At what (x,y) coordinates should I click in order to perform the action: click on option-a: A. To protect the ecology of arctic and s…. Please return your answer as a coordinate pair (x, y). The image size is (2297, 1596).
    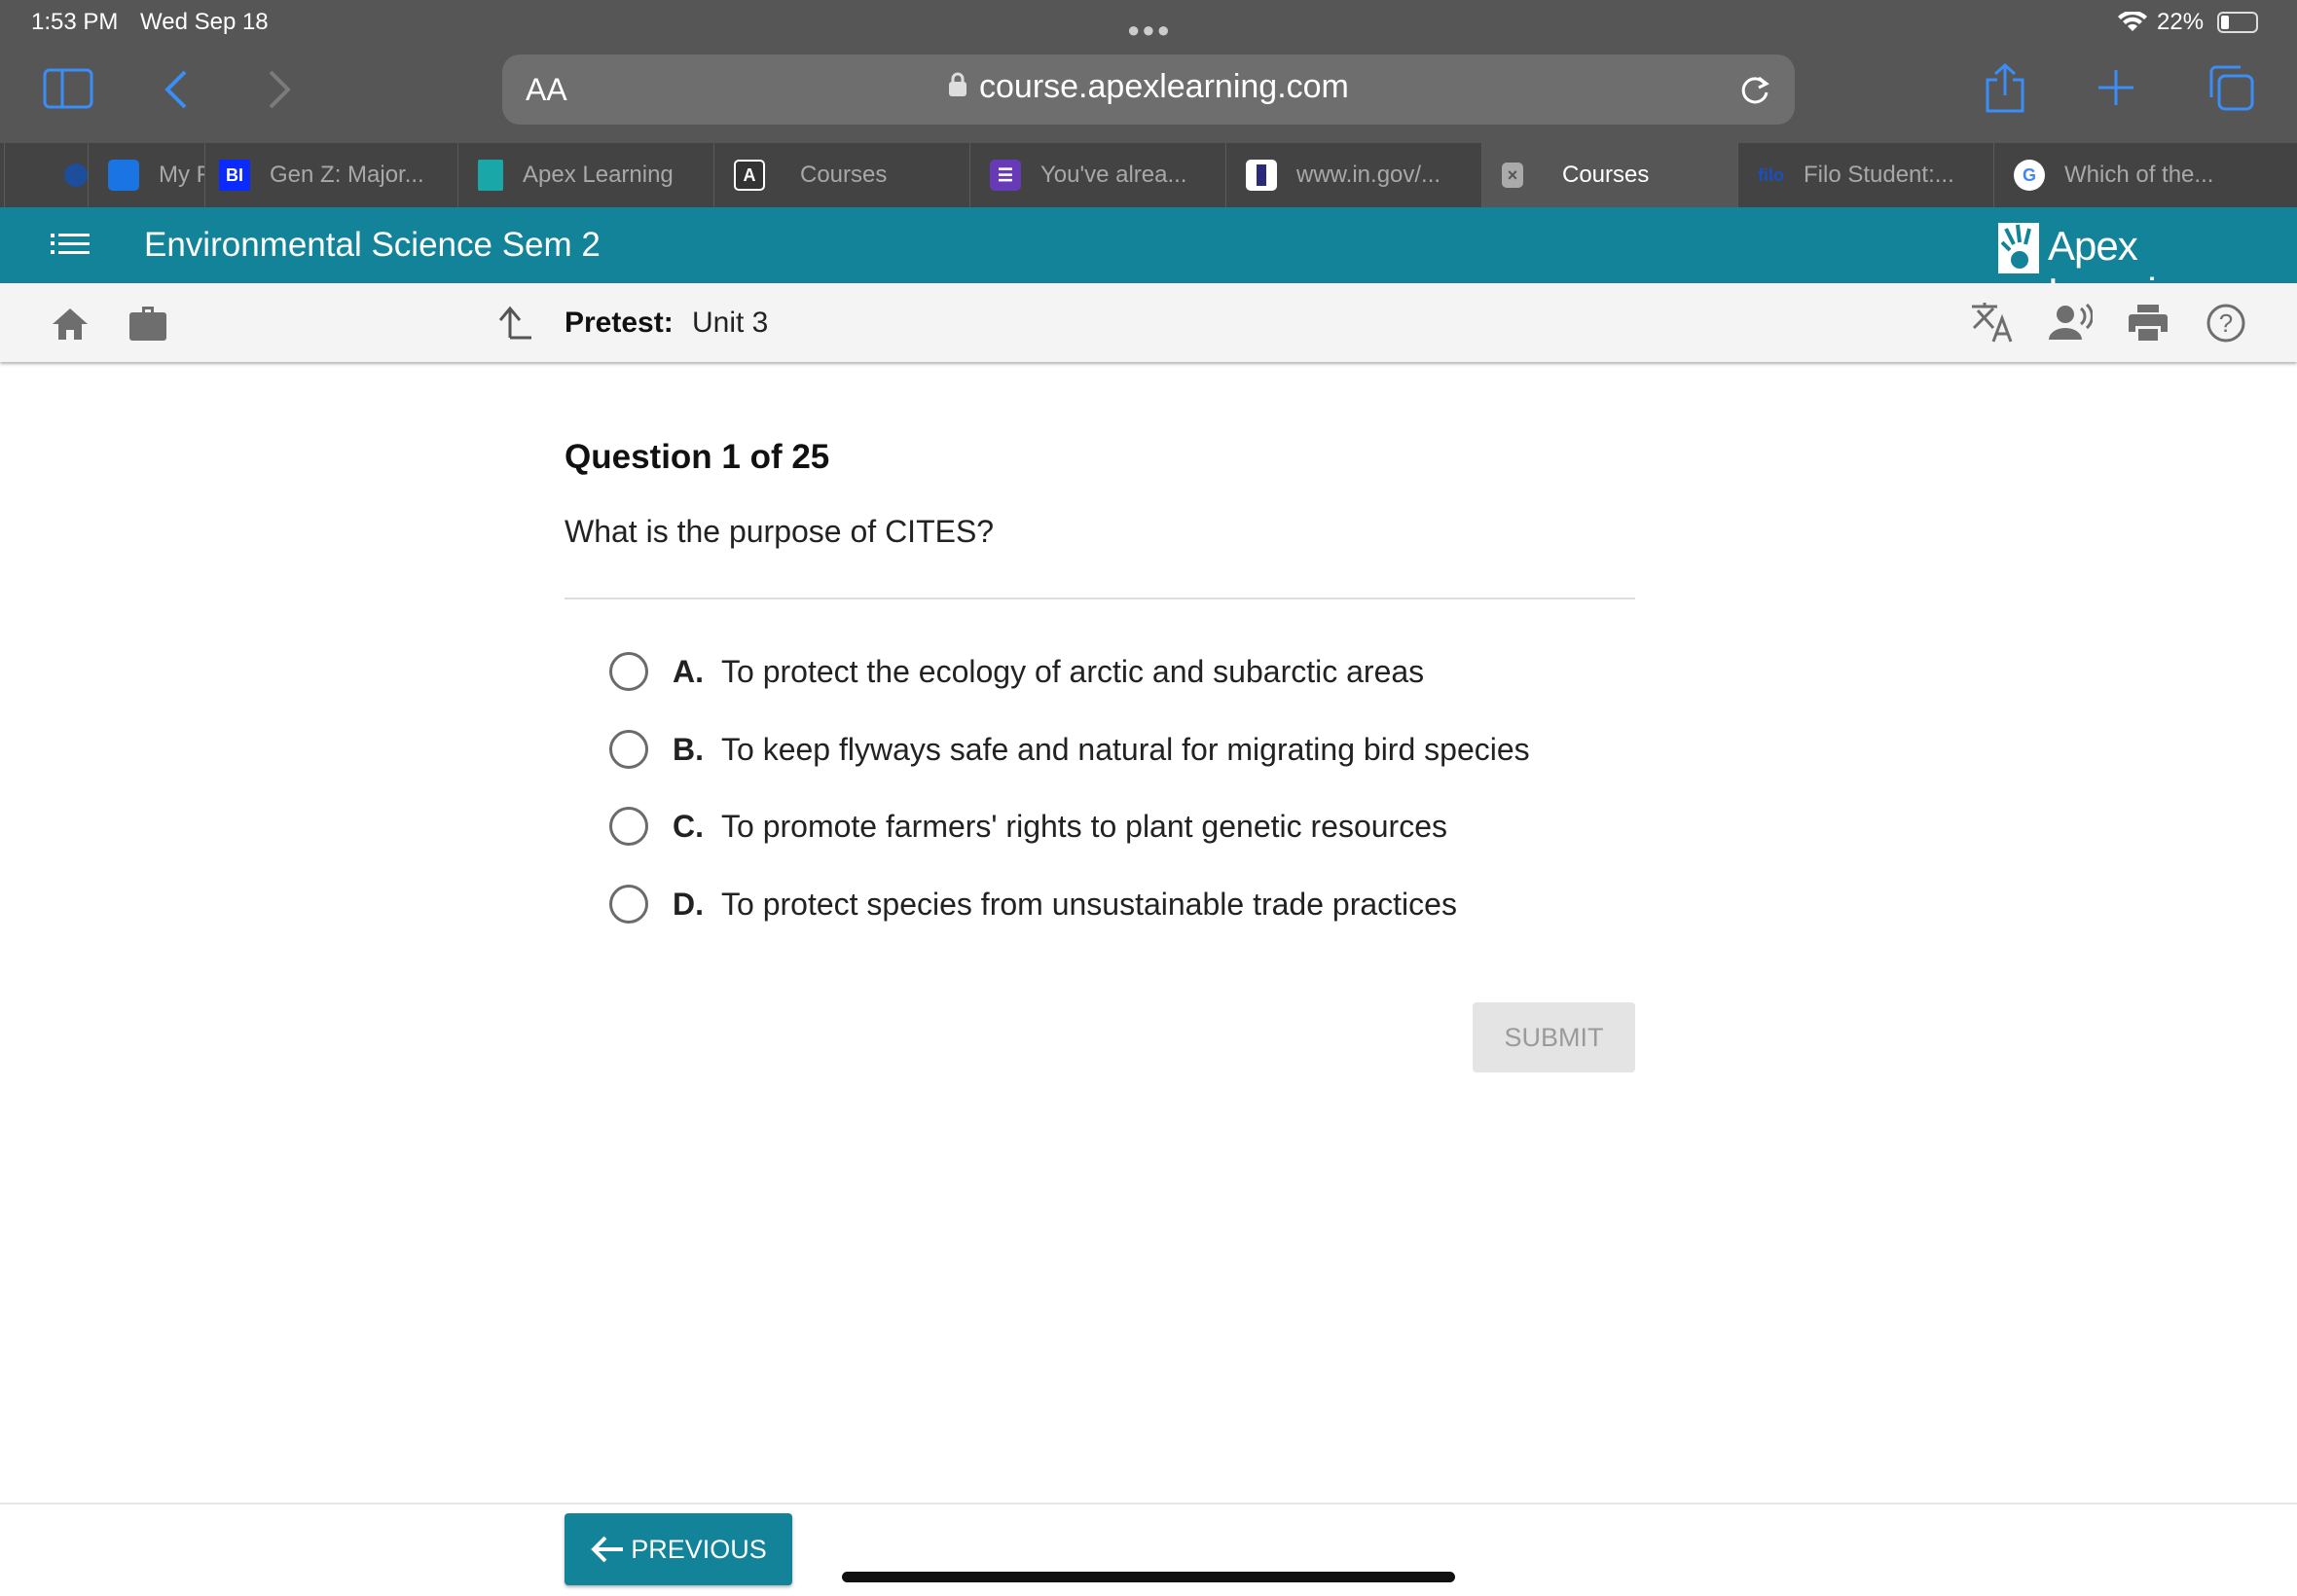
    Looking at the image, I should click on (1017, 671).